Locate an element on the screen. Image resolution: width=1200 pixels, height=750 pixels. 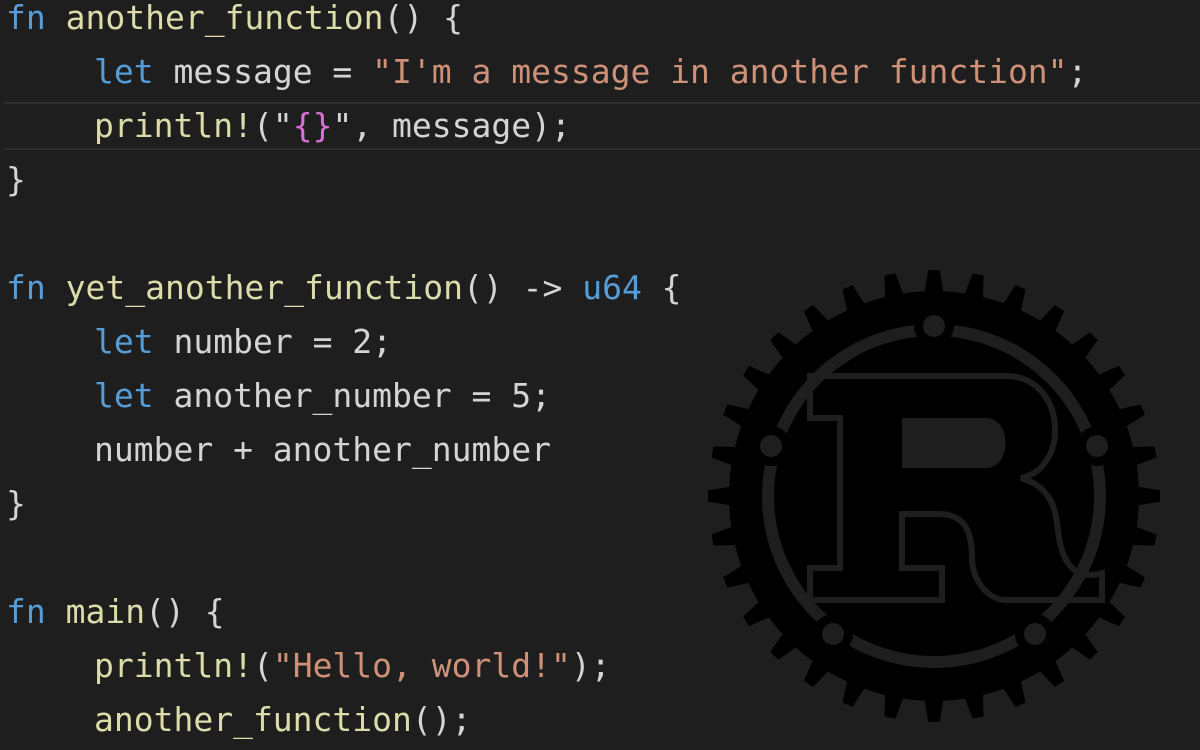
code-line: fn yet_another_function() -> u64 { is located at coordinates (603, 288).